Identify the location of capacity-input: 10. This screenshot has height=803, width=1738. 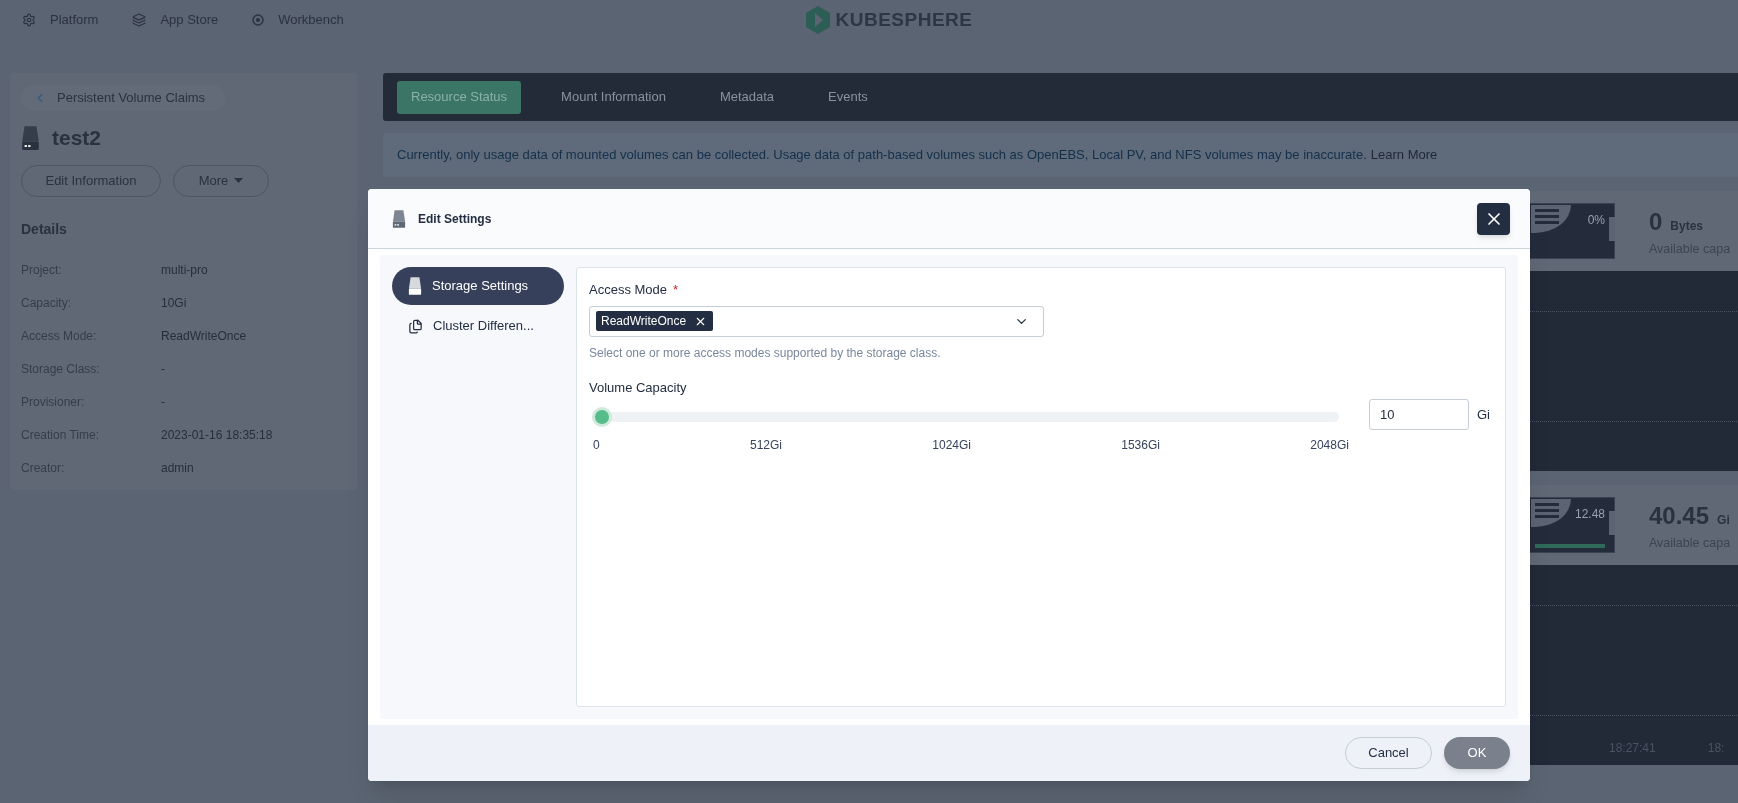
(1419, 414).